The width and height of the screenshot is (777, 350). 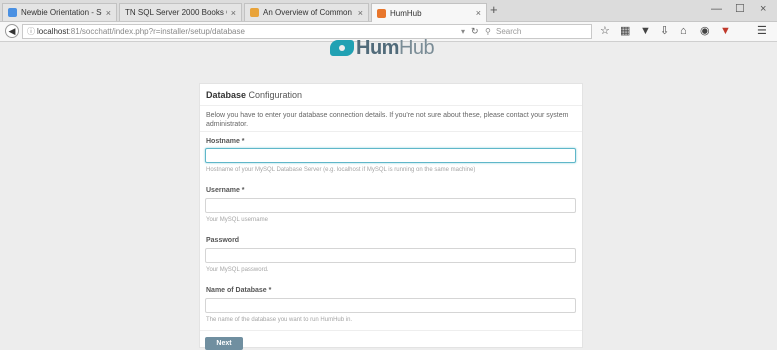 I want to click on database-name-label: Name of Database *, so click(x=239, y=290).